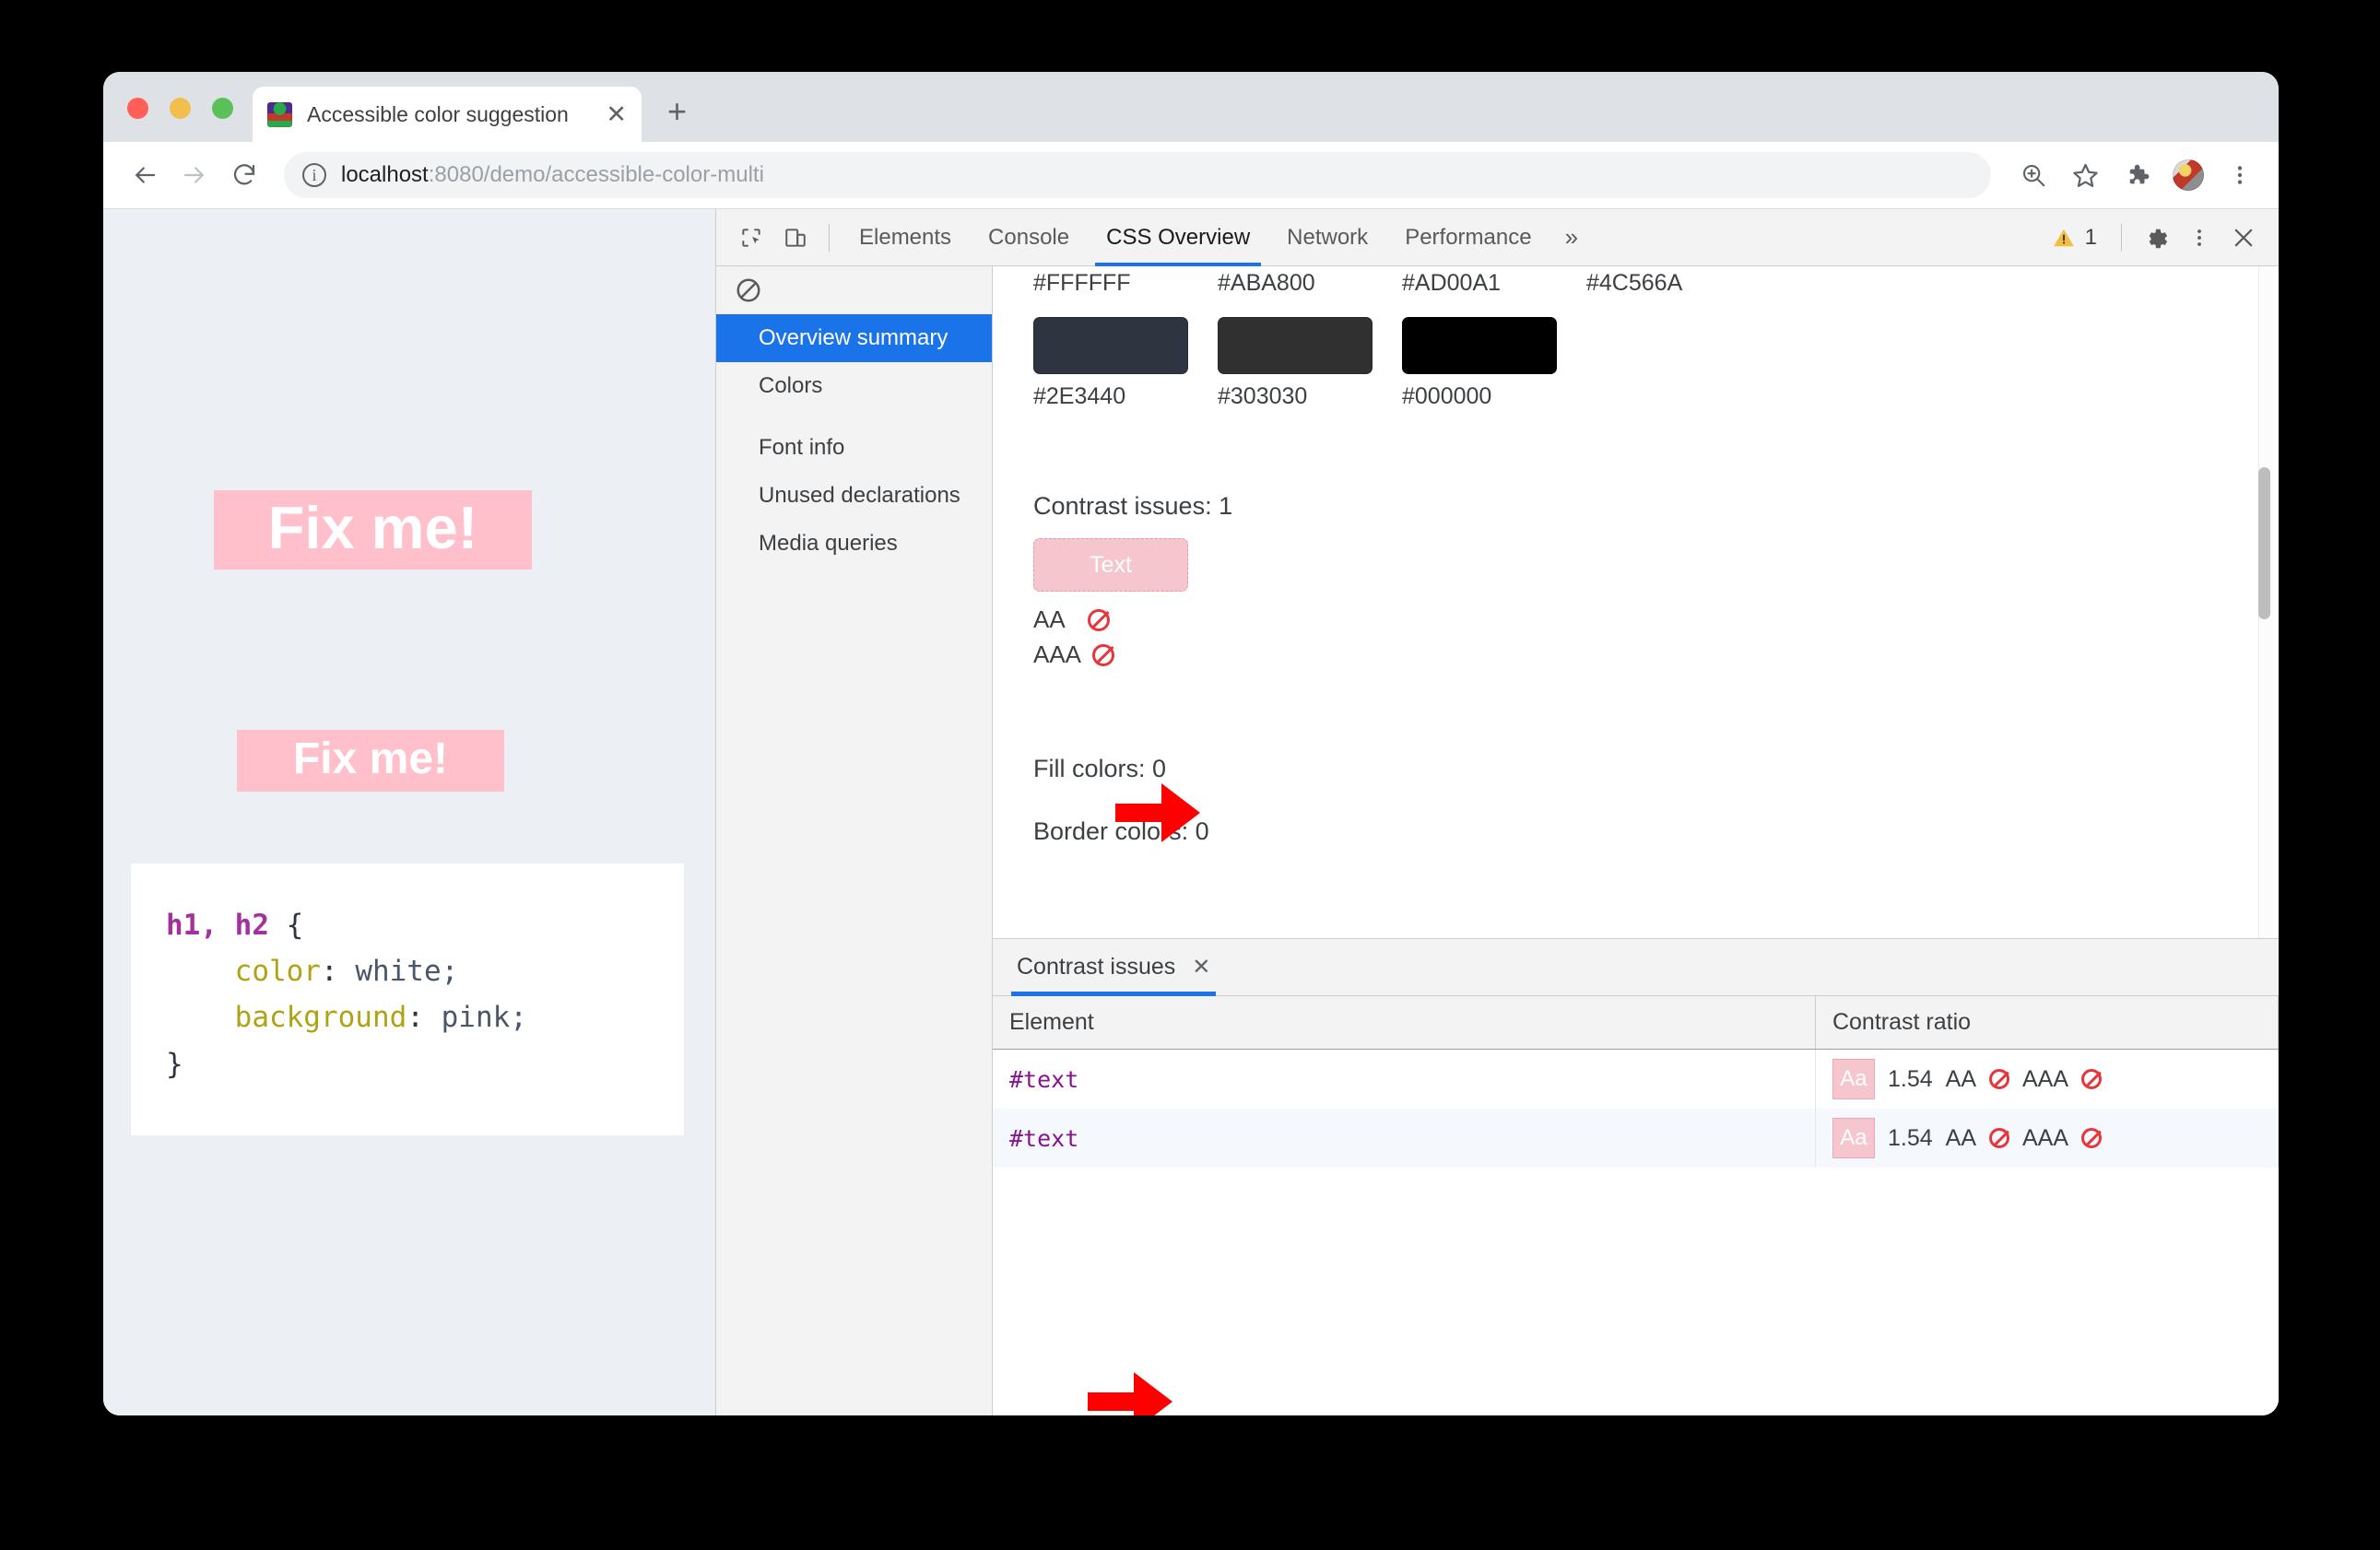 The image size is (2380, 1550). What do you see at coordinates (137, 108) in the screenshot?
I see `close-window-button` at bounding box center [137, 108].